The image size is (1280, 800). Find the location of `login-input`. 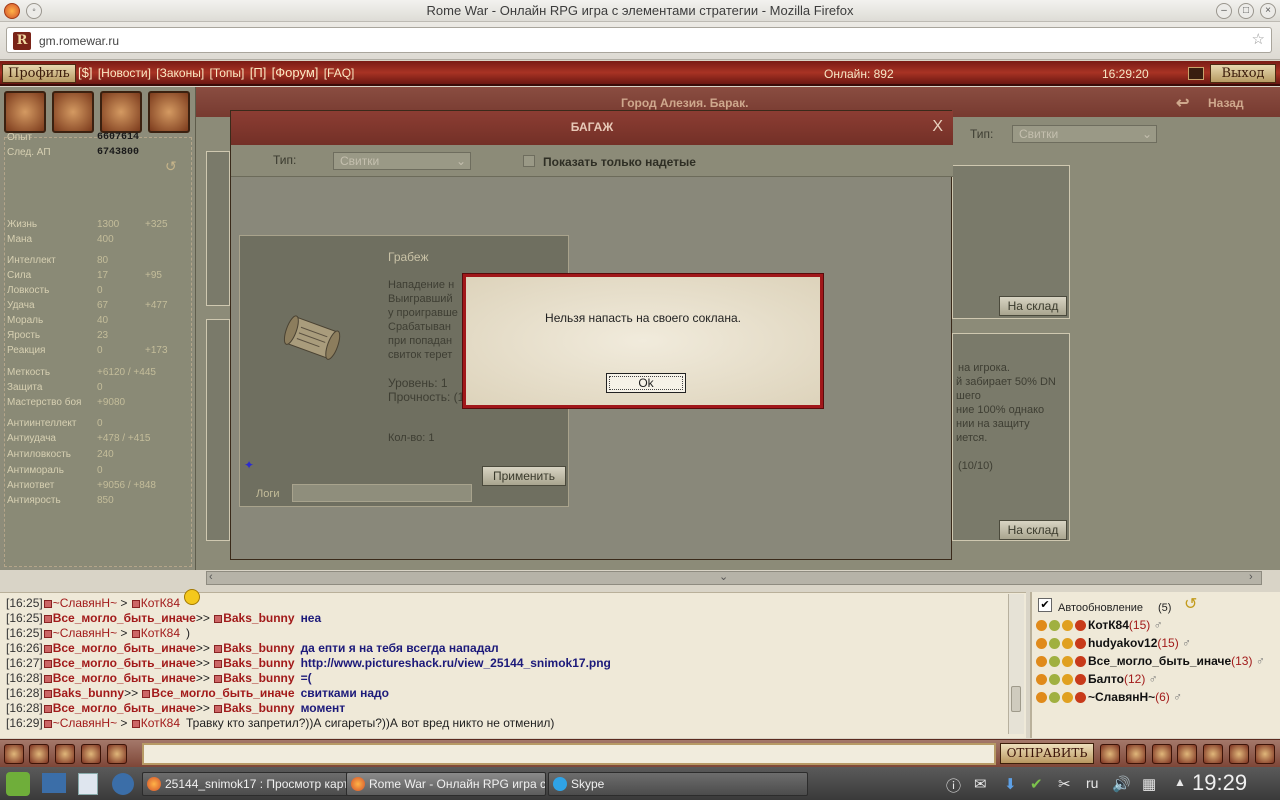

login-input is located at coordinates (382, 493).